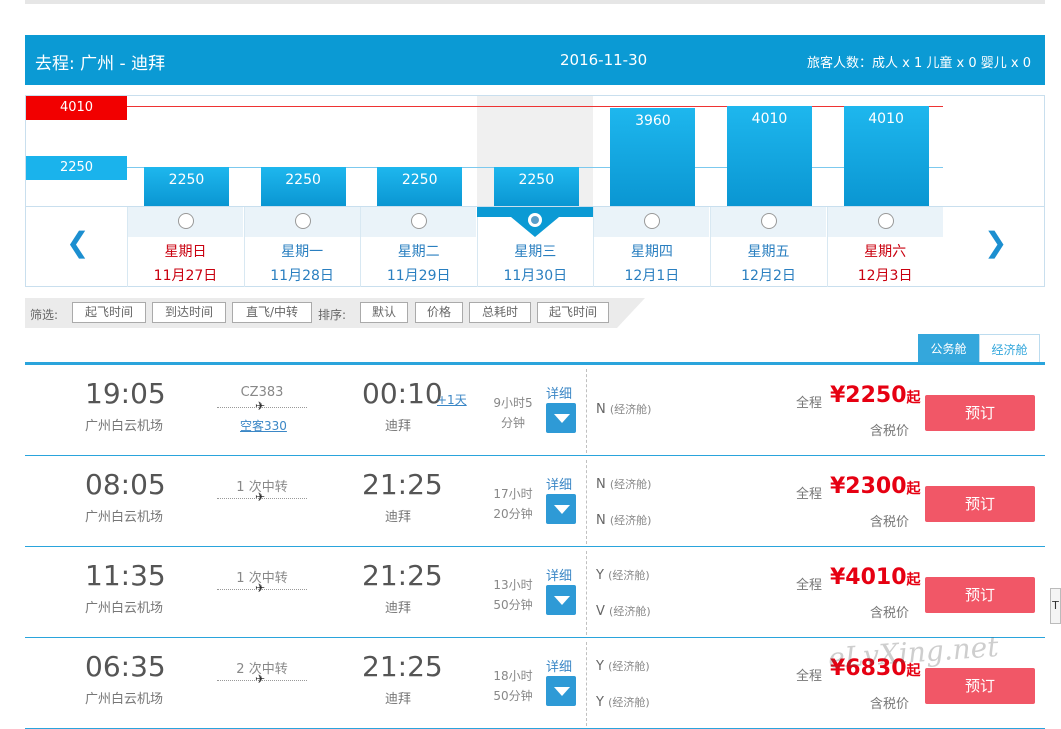 Image resolution: width=1061 pixels, height=729 pixels. I want to click on trip-date: 2016-11-30, so click(604, 60).